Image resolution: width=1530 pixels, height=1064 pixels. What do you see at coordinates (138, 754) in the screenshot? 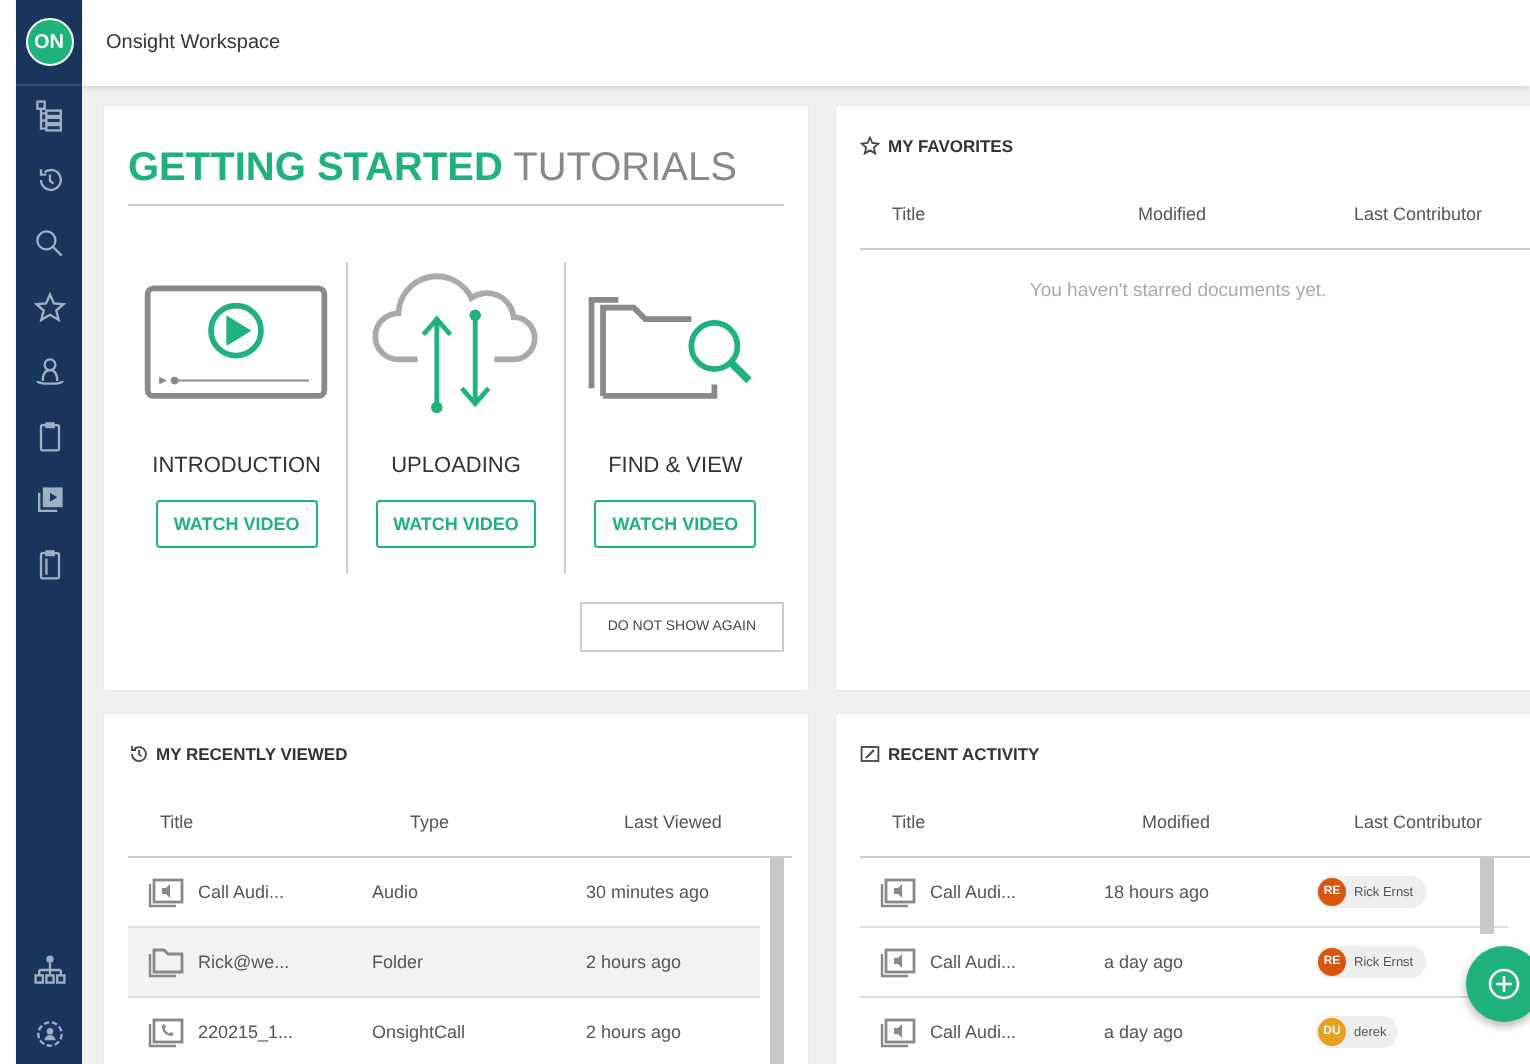
I see `history-icon` at bounding box center [138, 754].